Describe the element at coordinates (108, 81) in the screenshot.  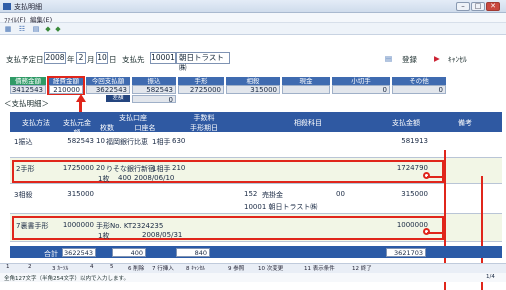
I see `summary-header: 今回支払額` at that location.